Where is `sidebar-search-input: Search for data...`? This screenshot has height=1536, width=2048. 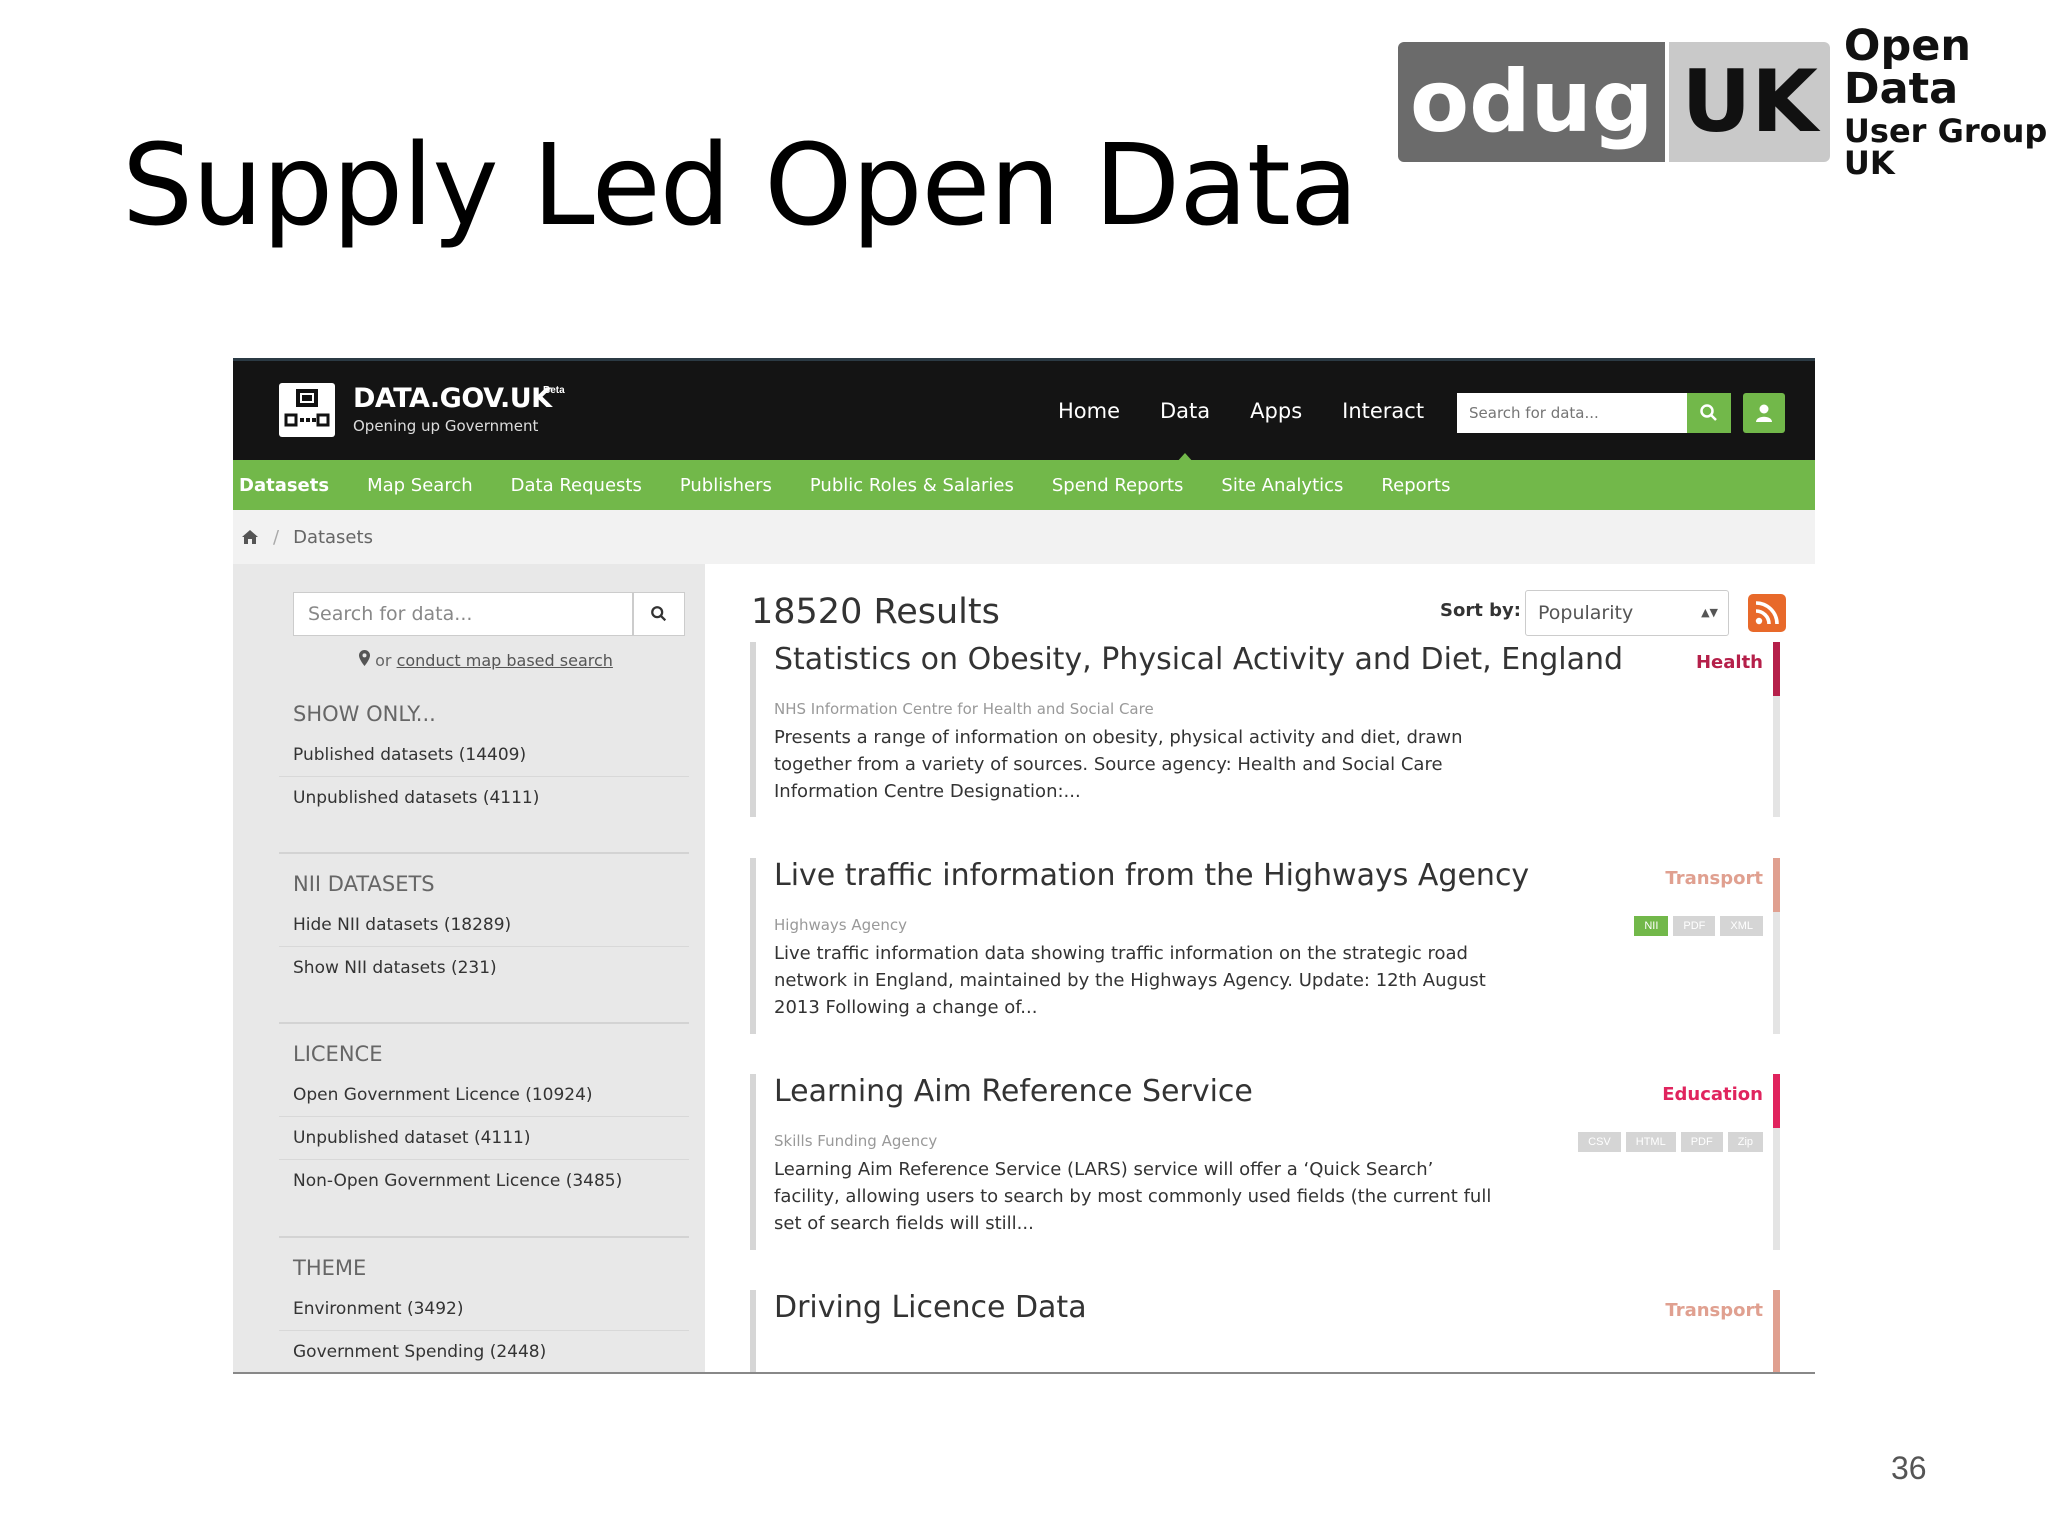
sidebar-search-input: Search for data... is located at coordinates (463, 614).